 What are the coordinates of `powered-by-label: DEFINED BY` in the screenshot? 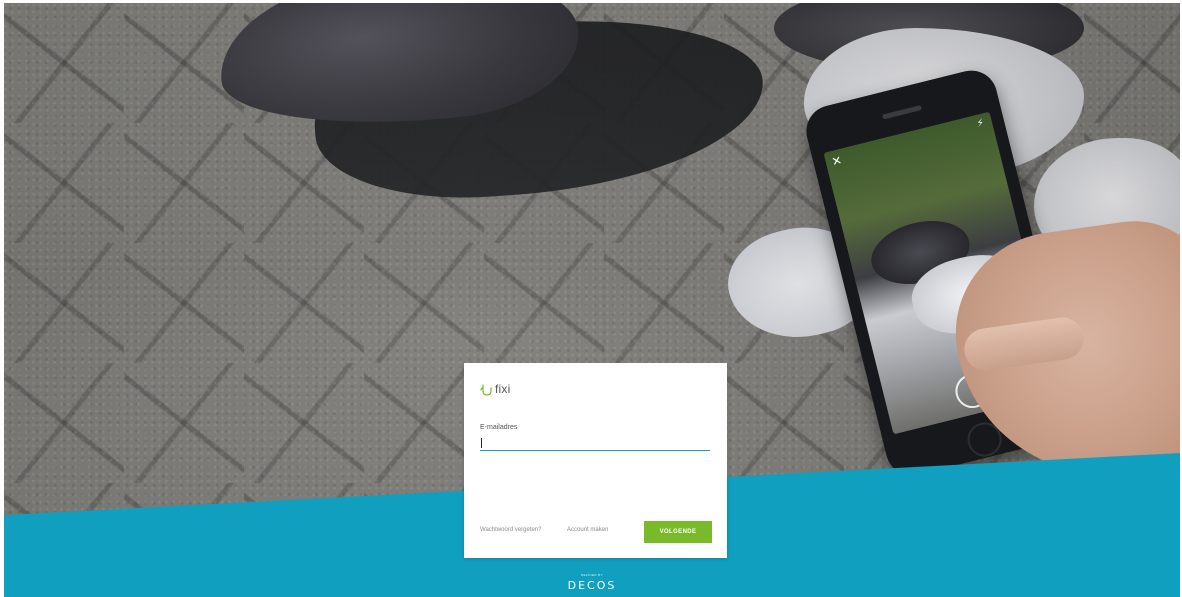 It's located at (591, 575).